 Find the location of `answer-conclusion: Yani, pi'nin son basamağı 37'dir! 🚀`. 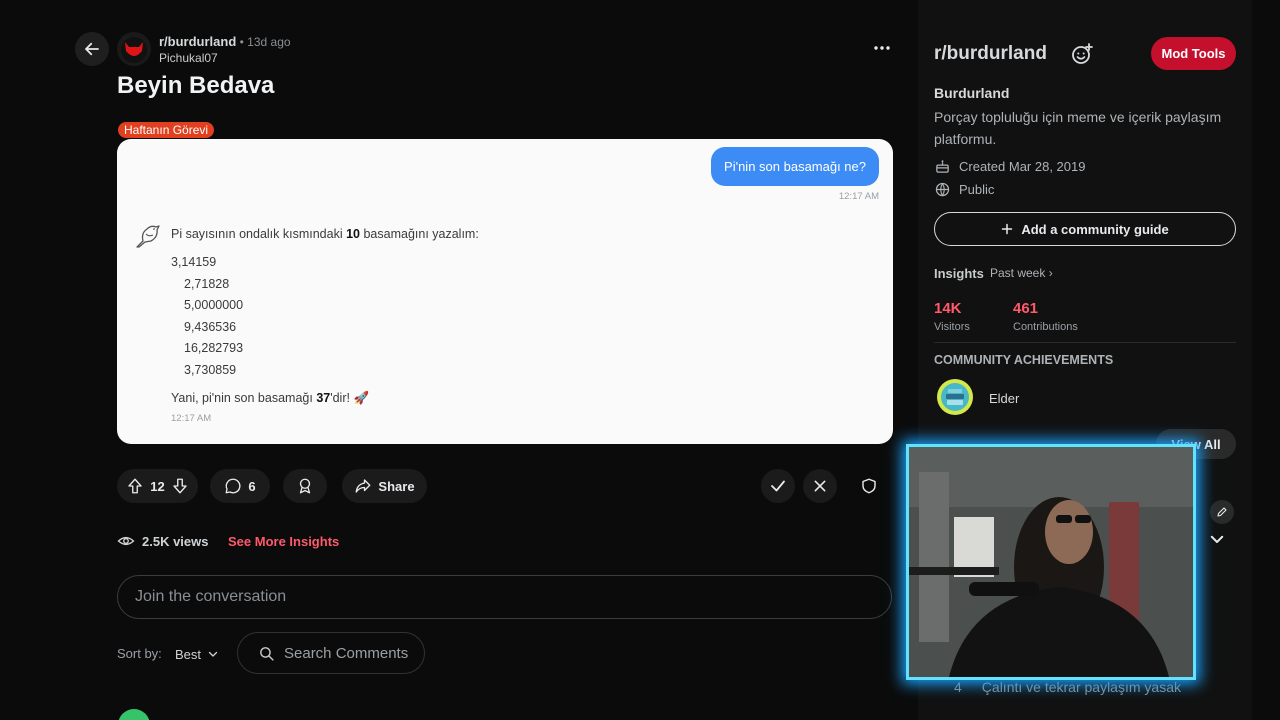

answer-conclusion: Yani, pi'nin son basamağı 37'dir! 🚀 is located at coordinates (270, 398).